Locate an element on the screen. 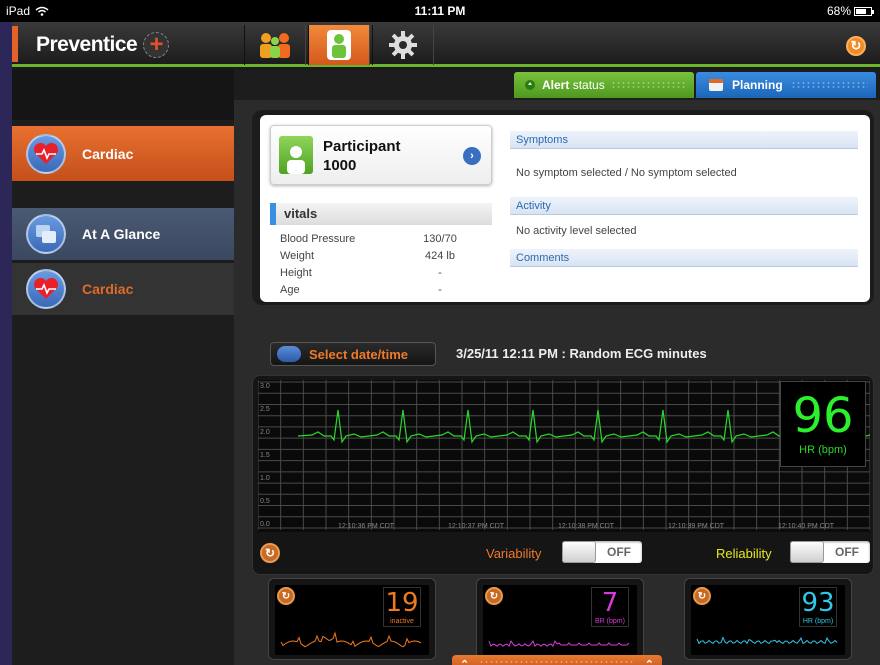 The height and width of the screenshot is (665, 880). battery-percent: 68% is located at coordinates (838, 11).